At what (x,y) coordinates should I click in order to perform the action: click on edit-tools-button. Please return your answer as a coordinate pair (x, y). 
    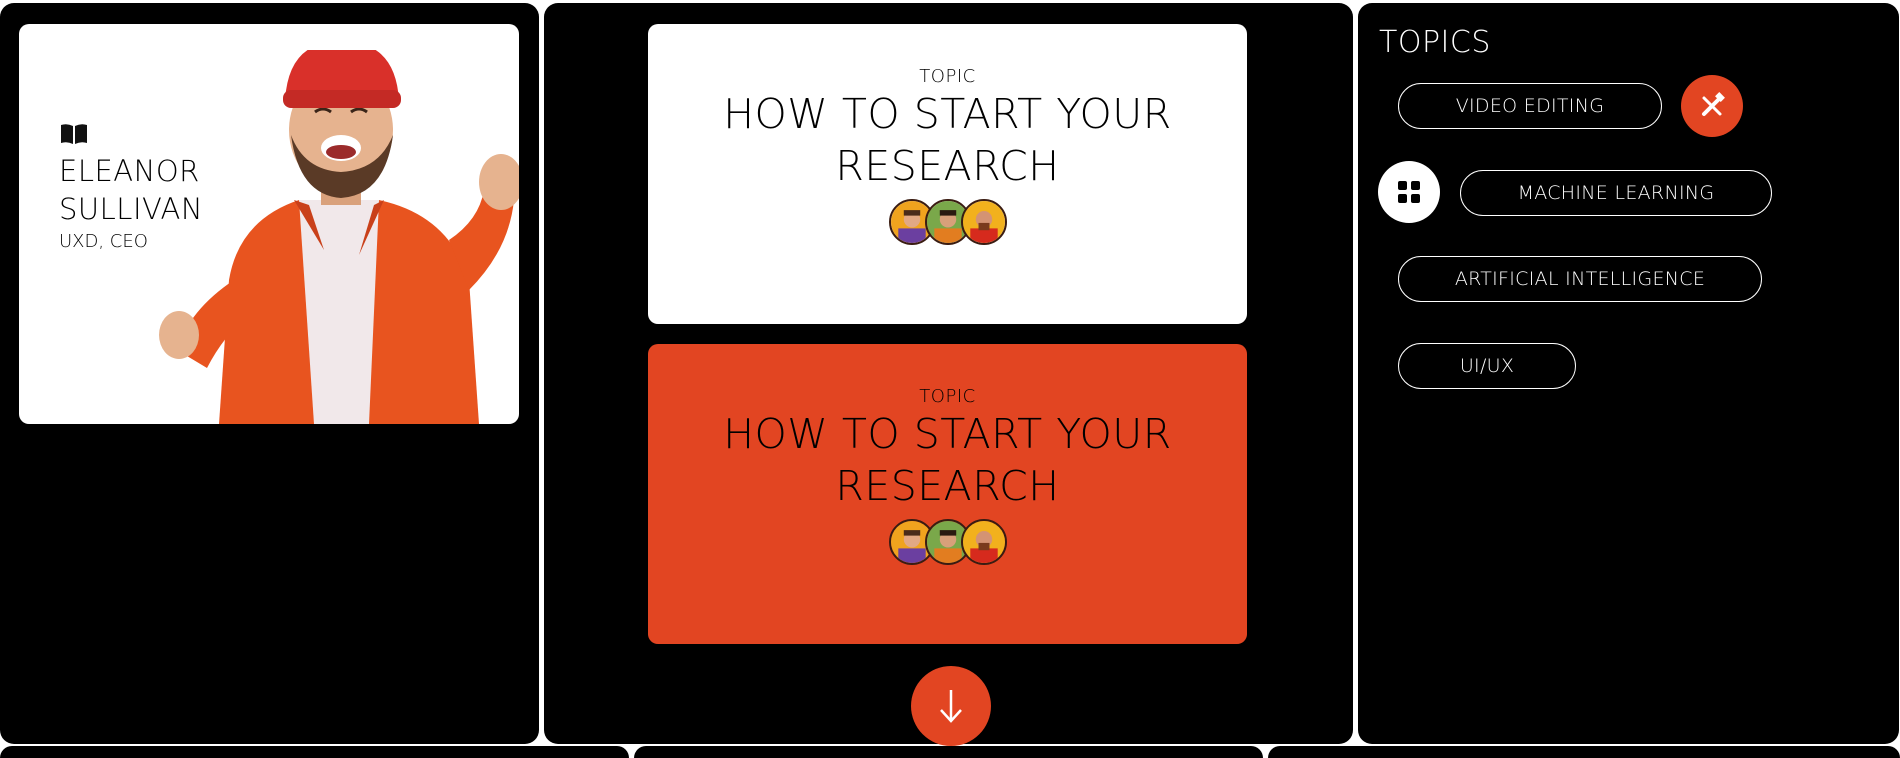
    Looking at the image, I should click on (1712, 106).